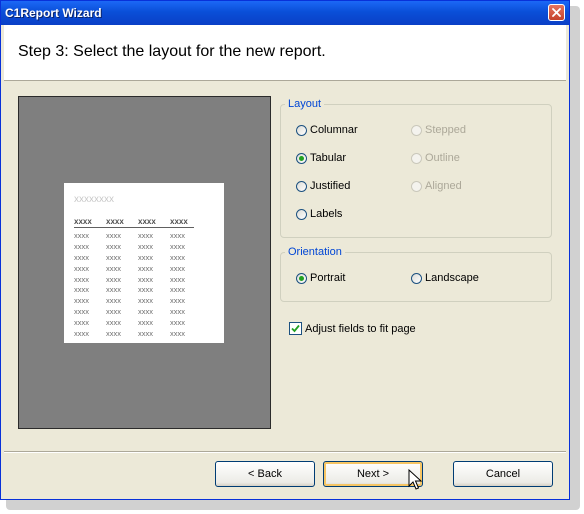 This screenshot has height=514, width=584. What do you see at coordinates (503, 474) in the screenshot?
I see `cancel-button: Cancel` at bounding box center [503, 474].